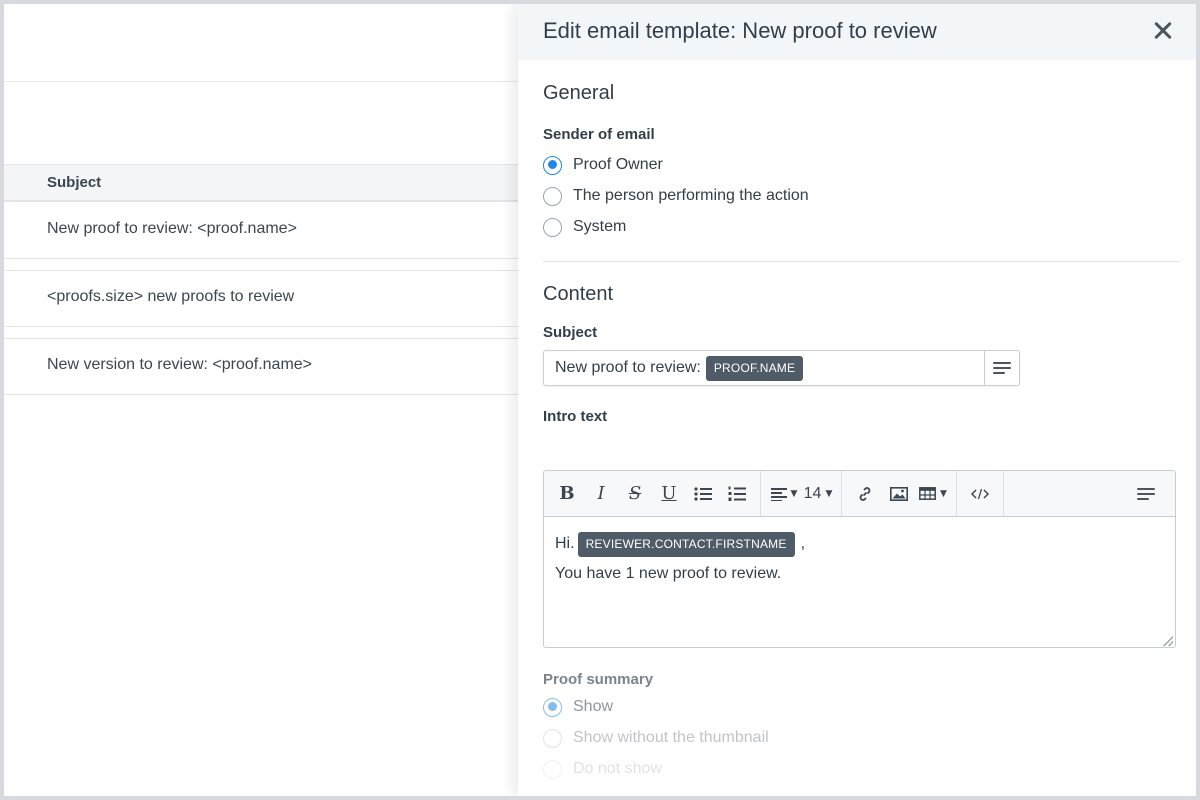  I want to click on body-line: You have 1 new proof to review., so click(668, 573).